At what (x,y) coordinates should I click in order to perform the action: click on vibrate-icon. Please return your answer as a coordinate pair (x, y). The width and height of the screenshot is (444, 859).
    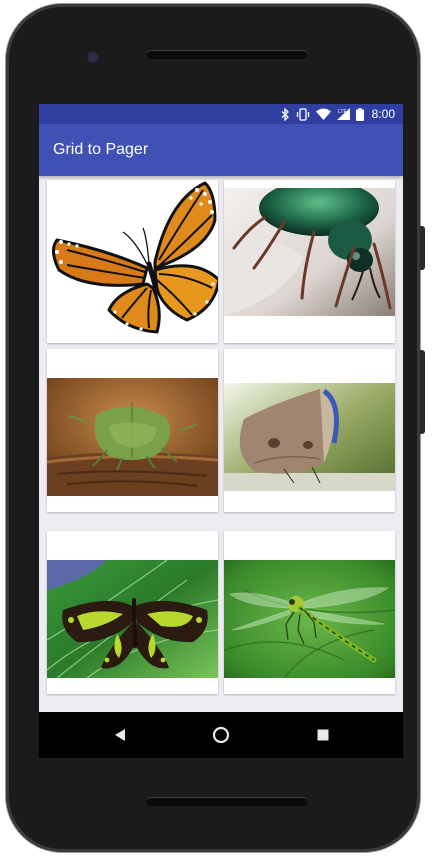
    Looking at the image, I should click on (303, 114).